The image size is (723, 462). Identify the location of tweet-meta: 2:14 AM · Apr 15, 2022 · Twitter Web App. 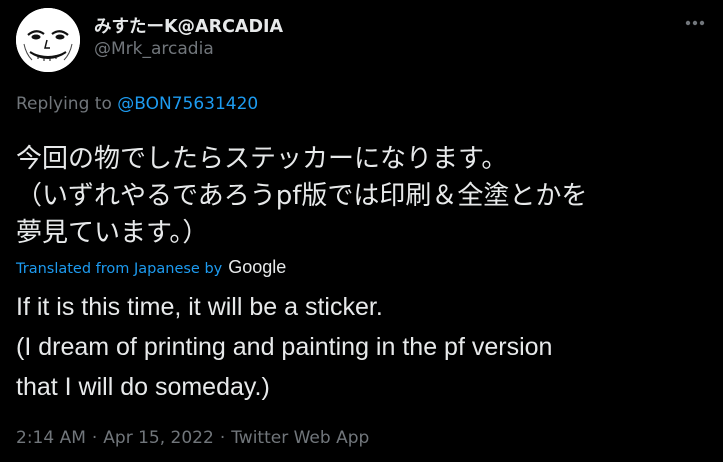
(192, 438).